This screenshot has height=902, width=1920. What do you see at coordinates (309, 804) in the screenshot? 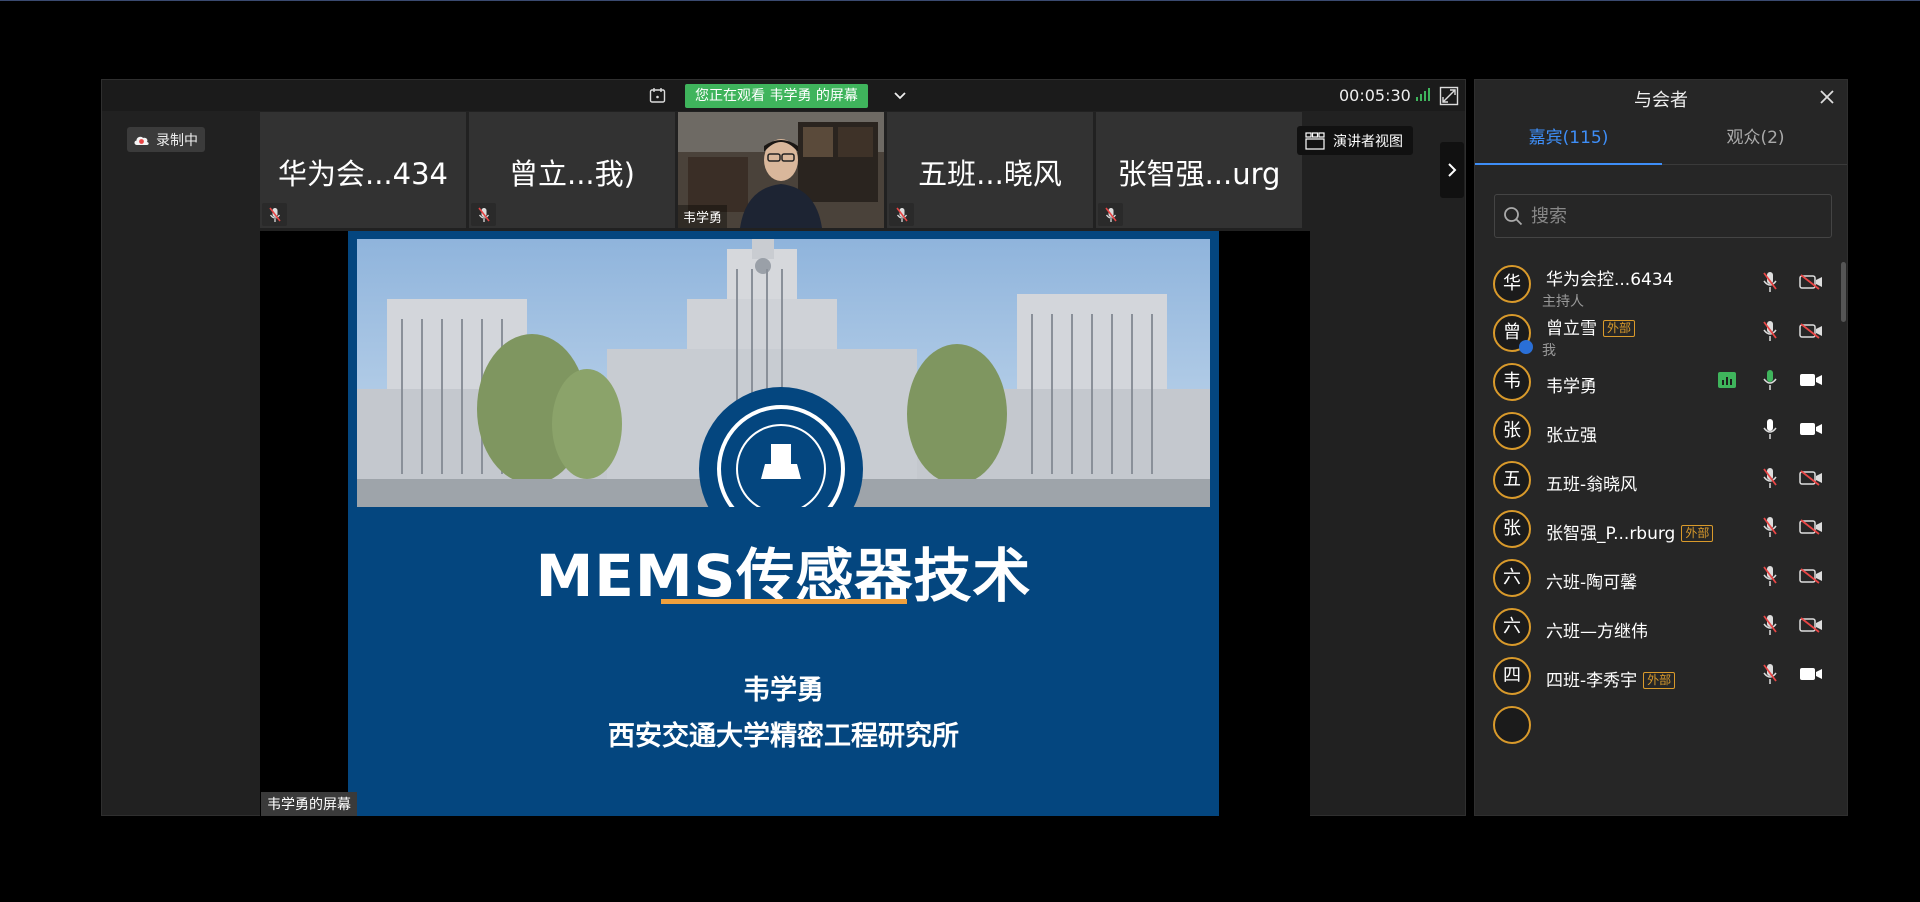
I see `shared-screen-label: 韦学勇的屏幕` at bounding box center [309, 804].